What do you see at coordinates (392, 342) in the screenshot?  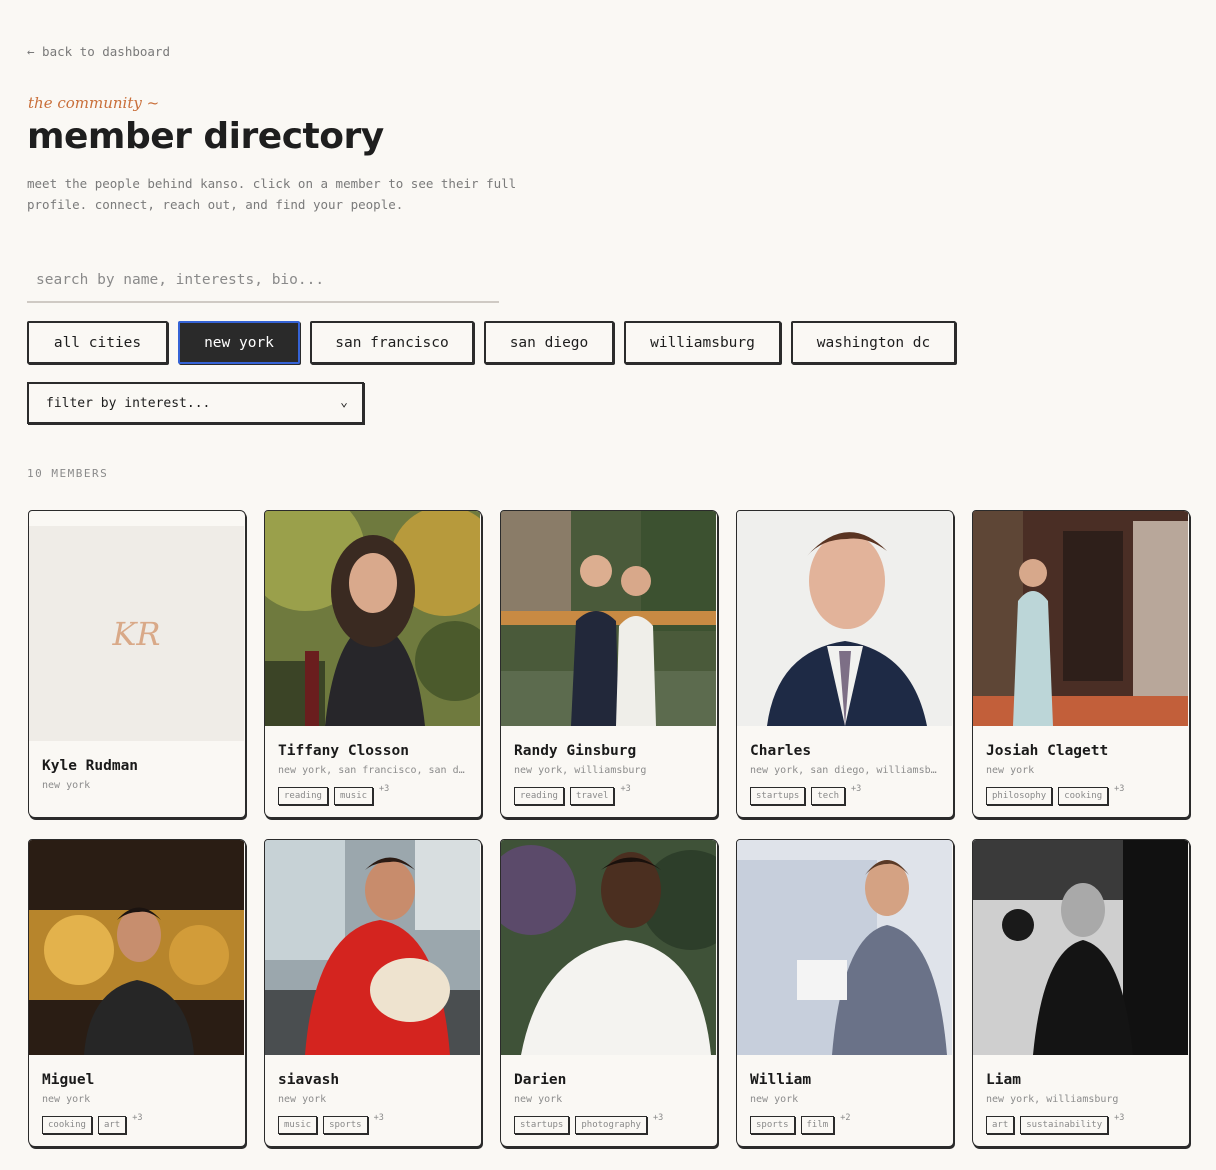 I see `city-filter-san-francisco: san francisco` at bounding box center [392, 342].